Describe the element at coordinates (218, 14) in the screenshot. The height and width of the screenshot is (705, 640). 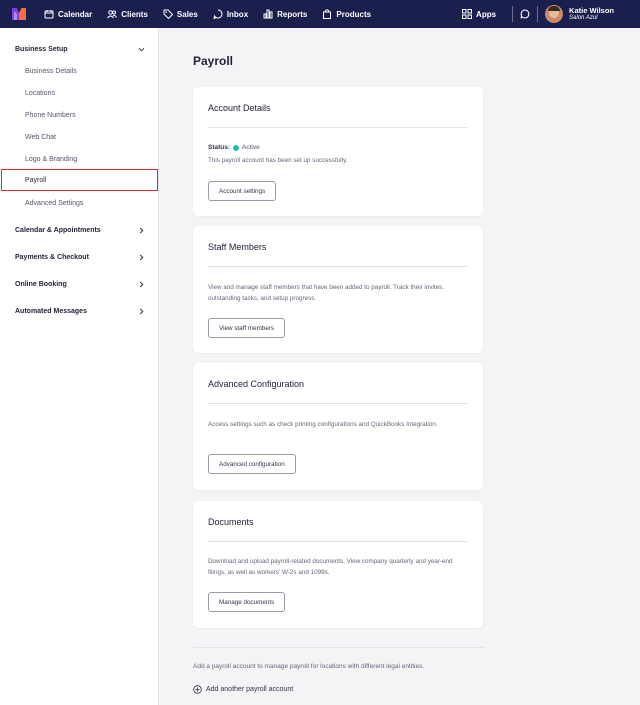
I see `inbox-icon` at that location.